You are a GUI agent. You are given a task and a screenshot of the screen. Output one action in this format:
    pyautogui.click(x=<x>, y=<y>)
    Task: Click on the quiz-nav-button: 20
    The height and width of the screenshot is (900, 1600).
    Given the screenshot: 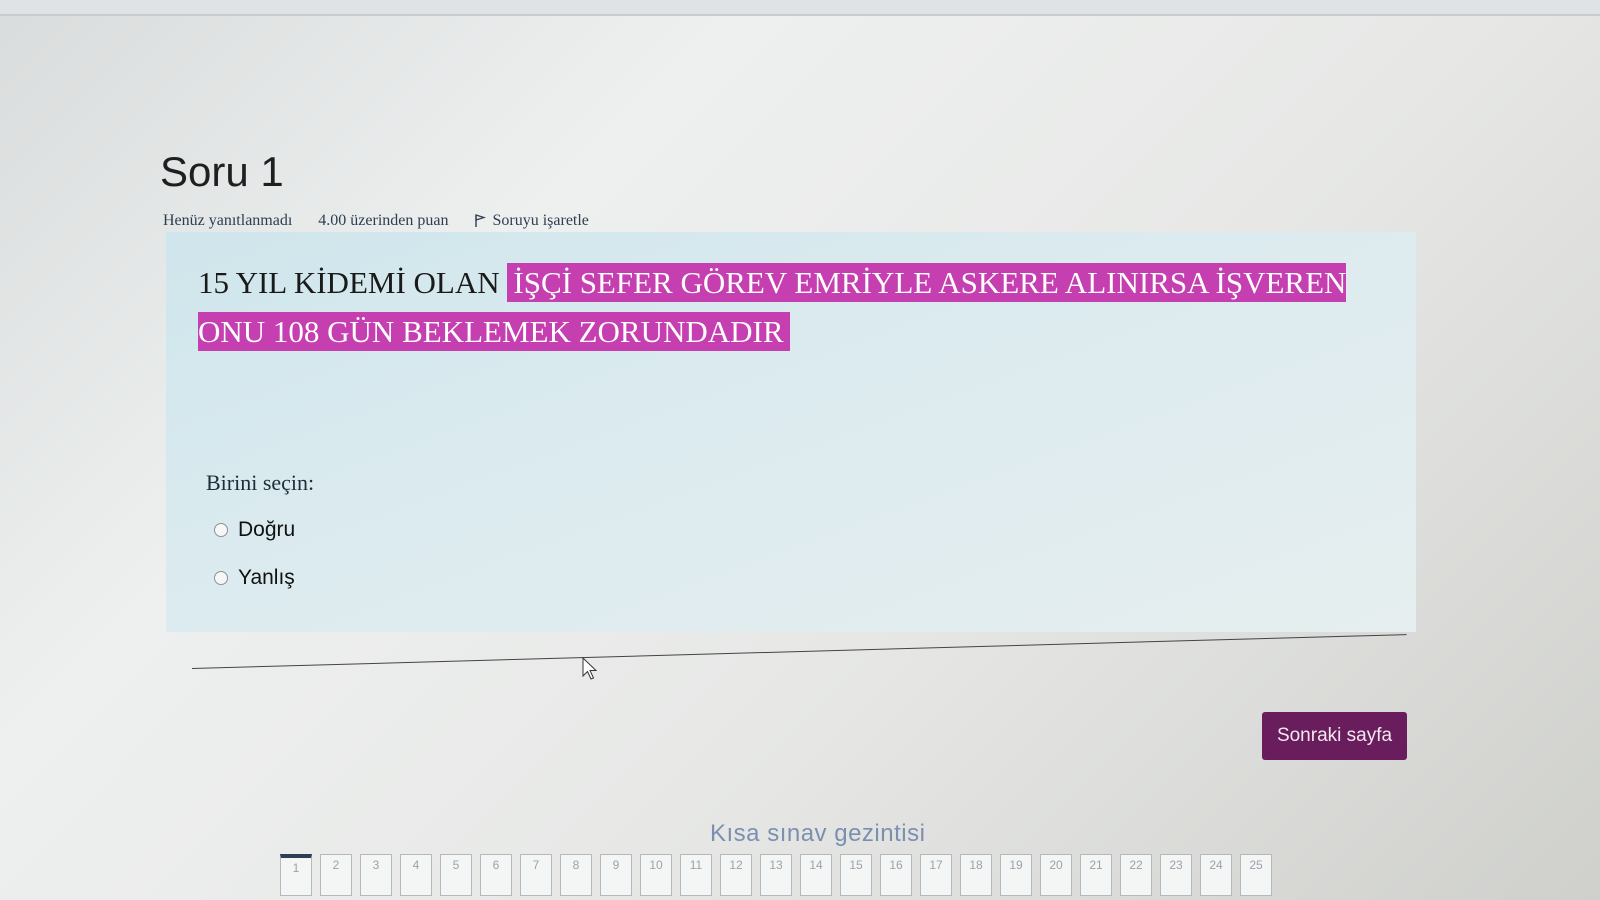 What is the action you would take?
    pyautogui.click(x=1056, y=875)
    